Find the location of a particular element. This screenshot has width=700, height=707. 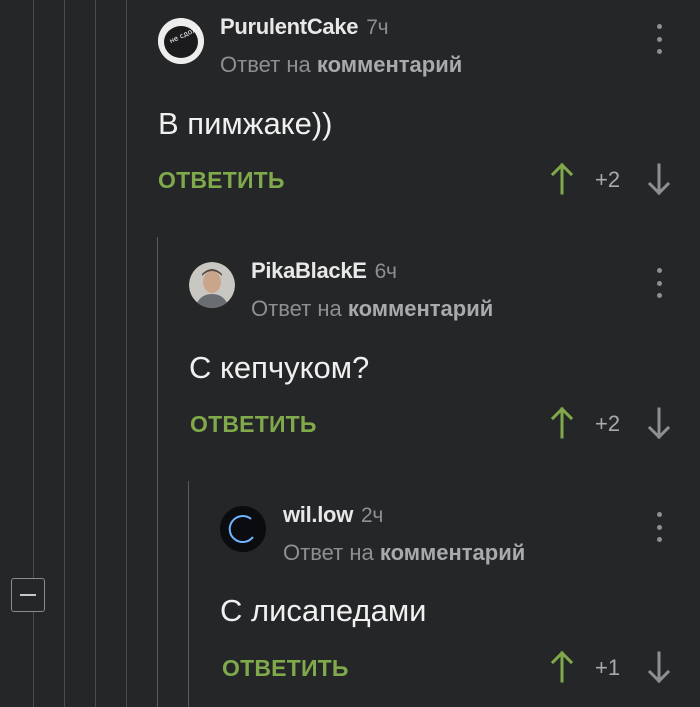

reply-to-label: Ответ на комментарий is located at coordinates (404, 552).